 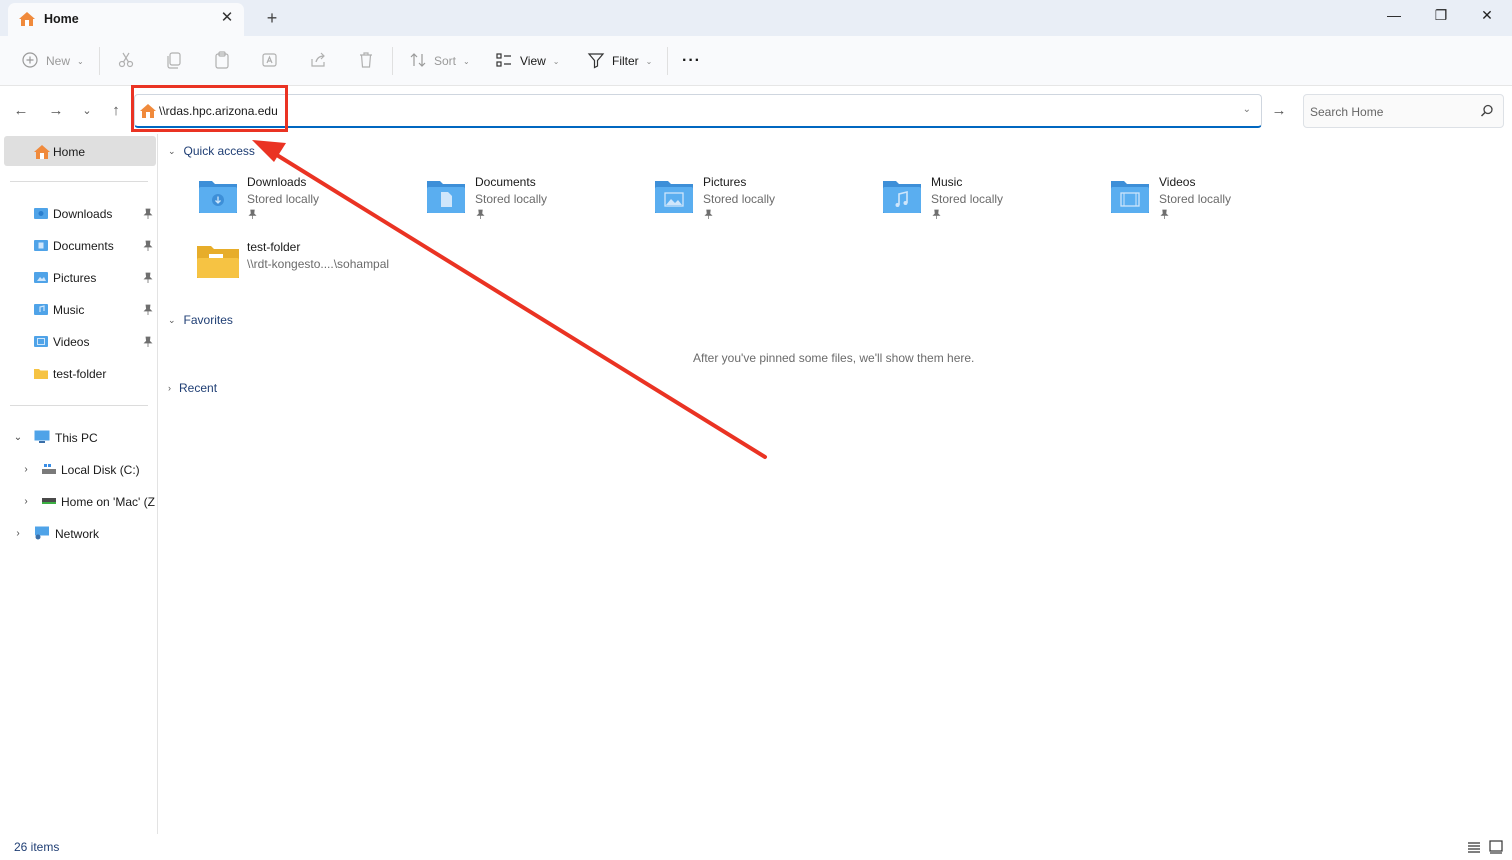 What do you see at coordinates (80, 374) in the screenshot?
I see `sidebar-item-label: test-folder` at bounding box center [80, 374].